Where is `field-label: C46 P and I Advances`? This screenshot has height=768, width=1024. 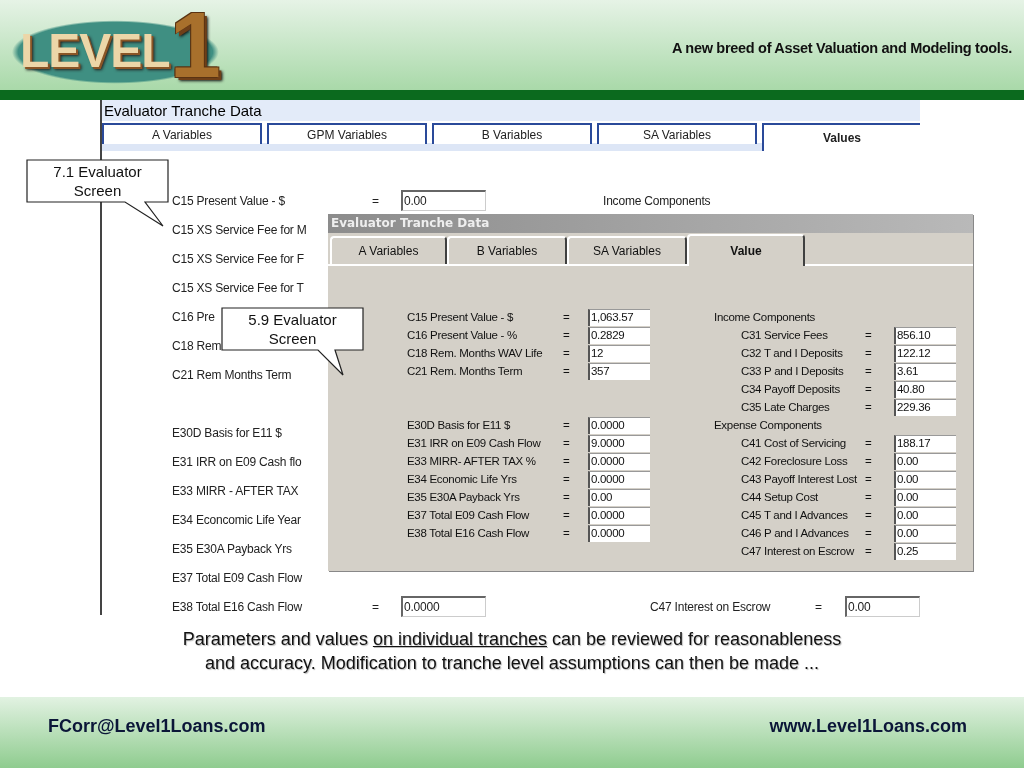 field-label: C46 P and I Advances is located at coordinates (795, 533).